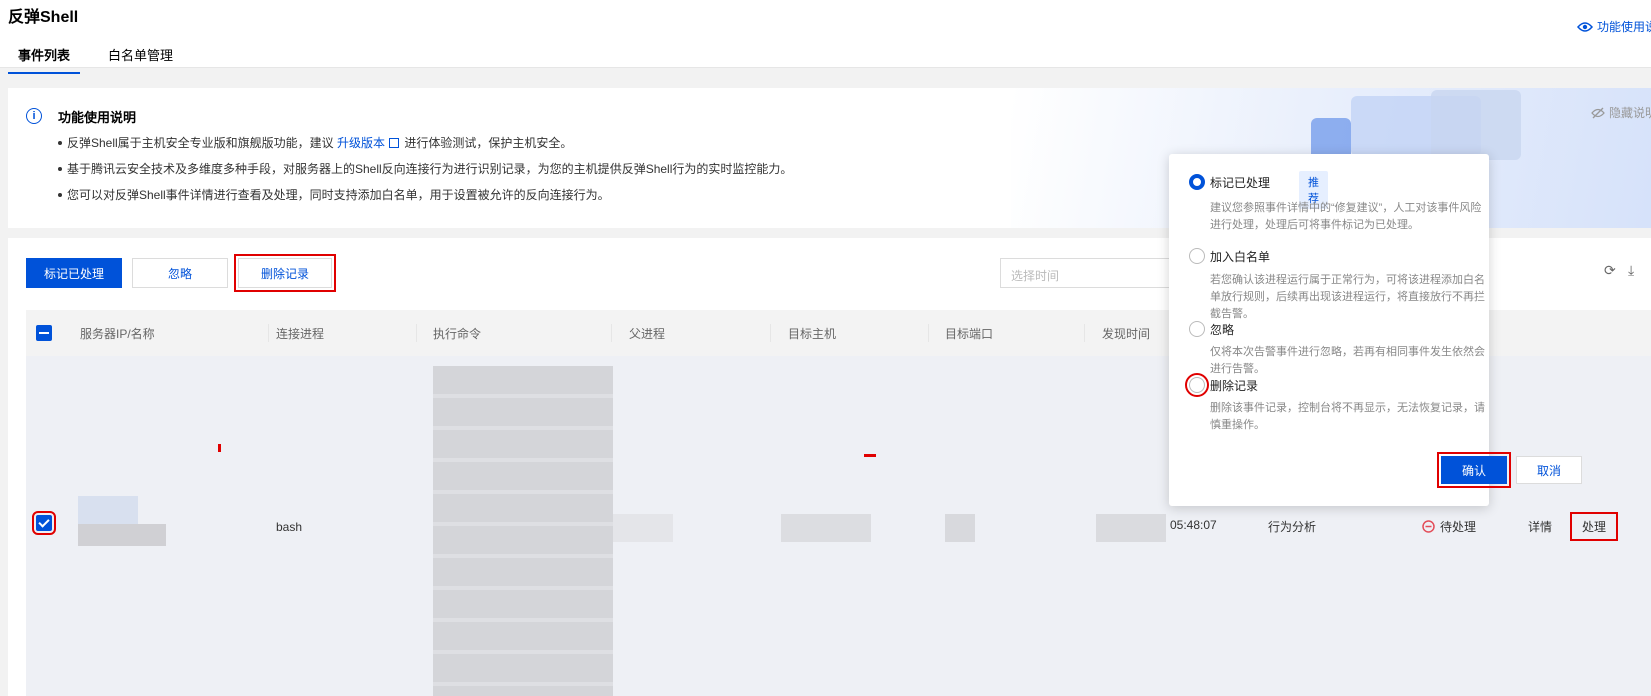 This screenshot has width=1651, height=696. Describe the element at coordinates (122, 535) in the screenshot. I see `redacted-server-name` at that location.